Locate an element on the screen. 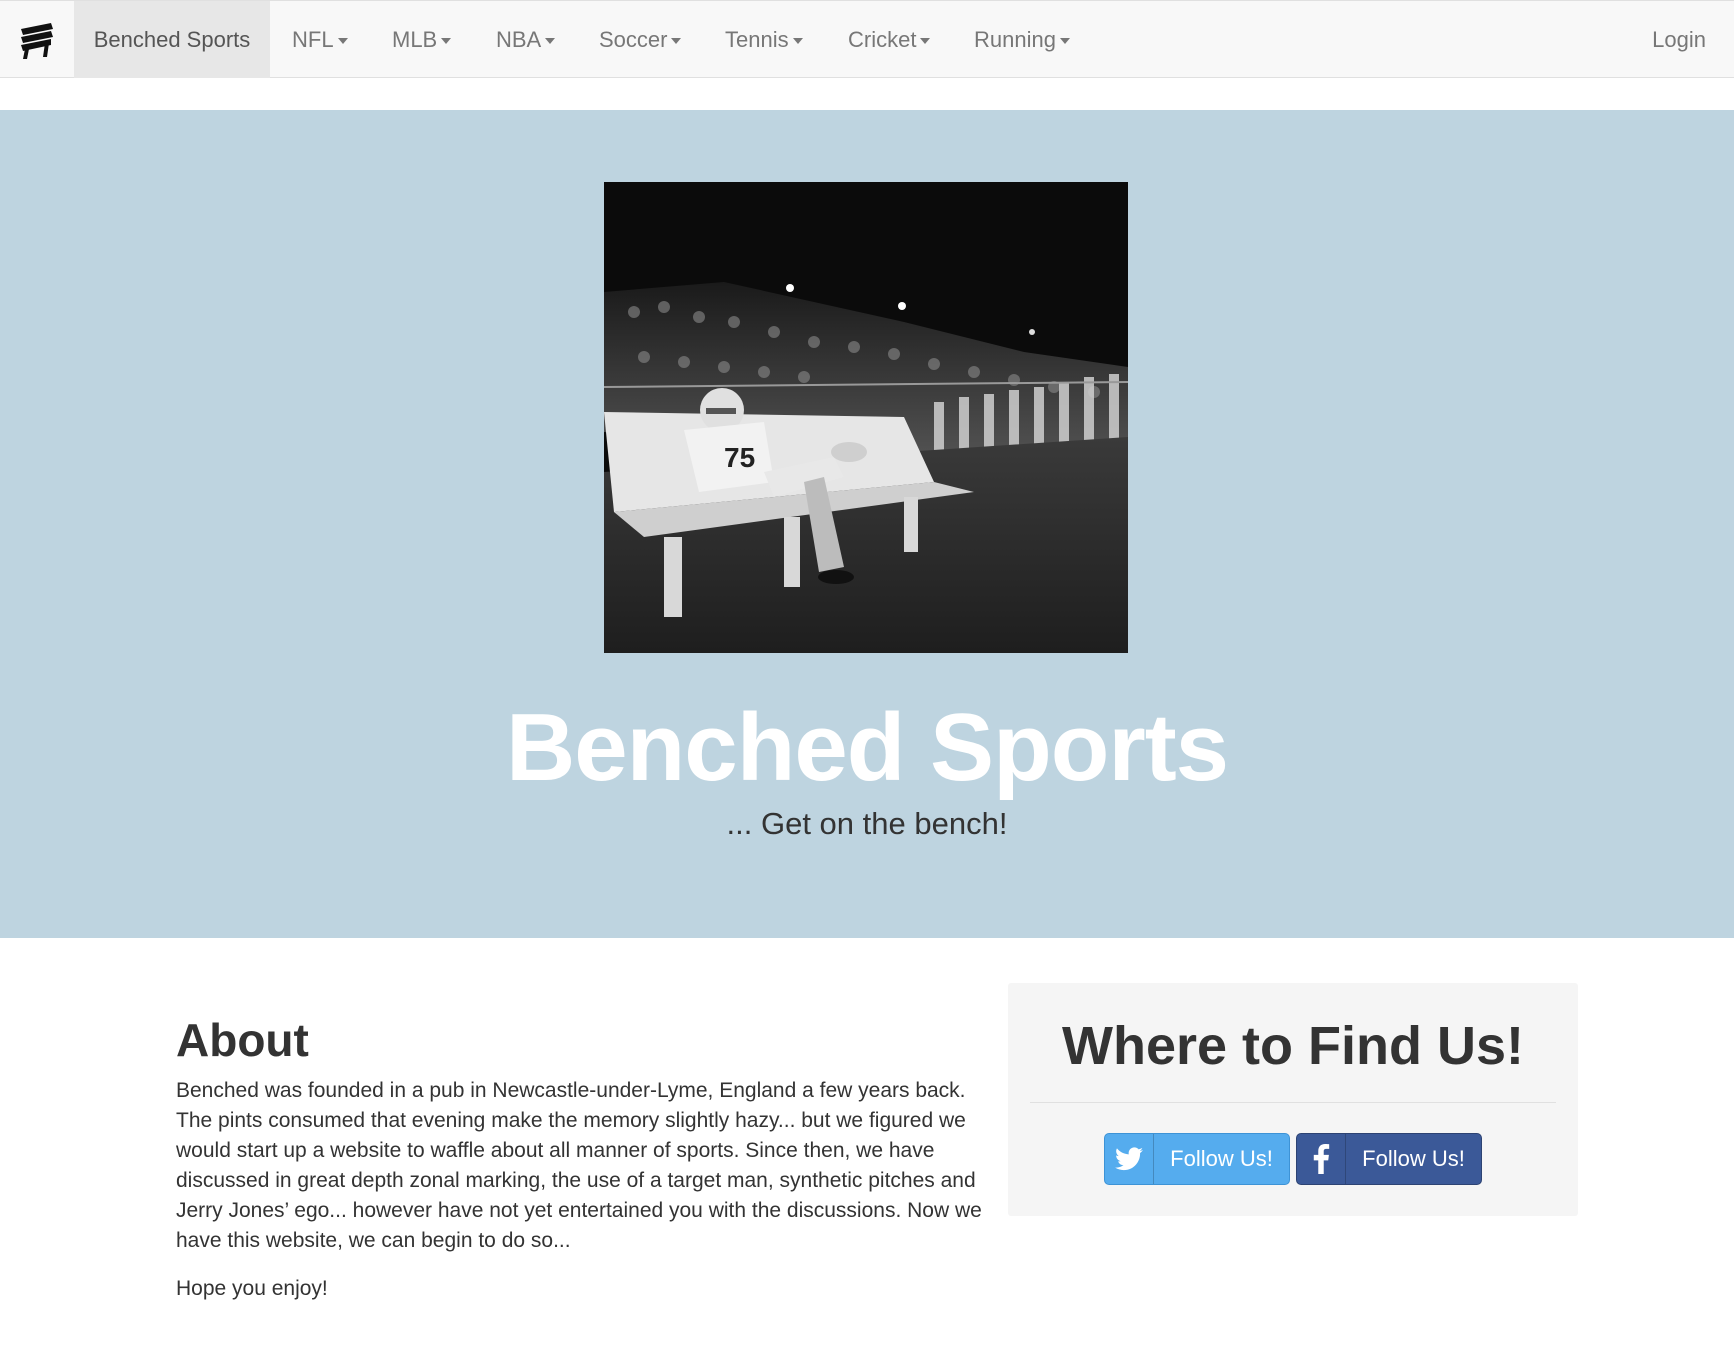 The image size is (1734, 1364). nav-nba-dropdown: NBA is located at coordinates (526, 39).